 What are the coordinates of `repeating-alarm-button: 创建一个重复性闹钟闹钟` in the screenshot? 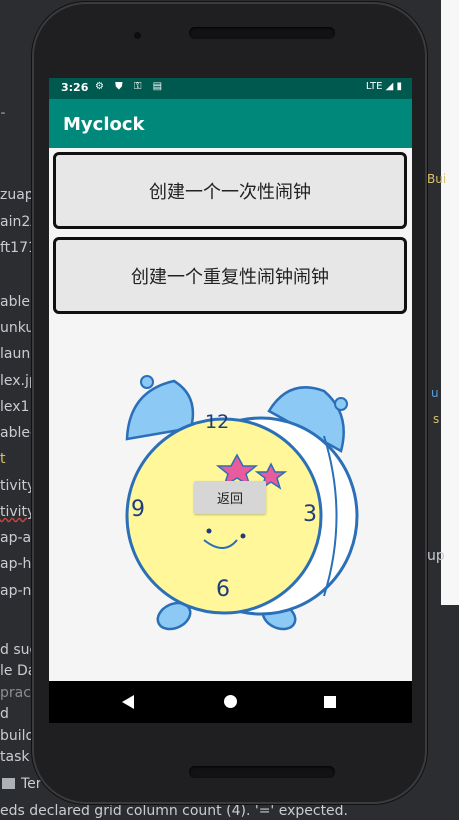 It's located at (230, 275).